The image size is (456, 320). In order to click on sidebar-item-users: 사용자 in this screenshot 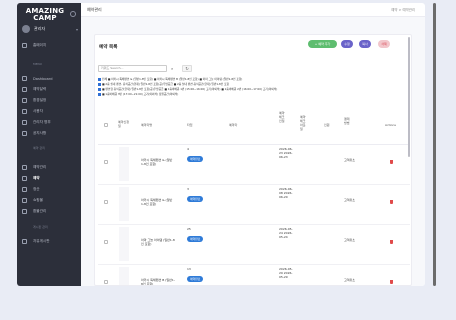, I will do `click(50, 111)`.